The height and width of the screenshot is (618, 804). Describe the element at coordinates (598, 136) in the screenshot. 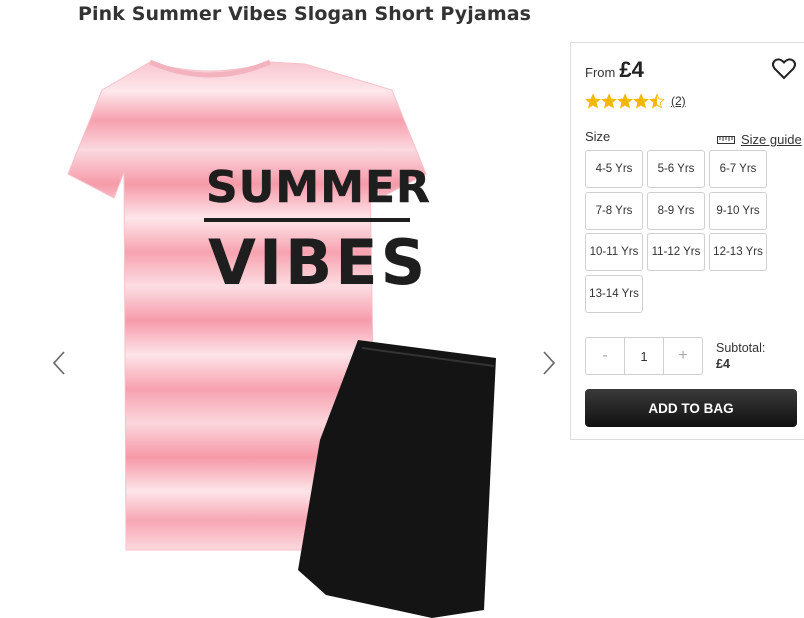

I see `size-label: Size` at that location.